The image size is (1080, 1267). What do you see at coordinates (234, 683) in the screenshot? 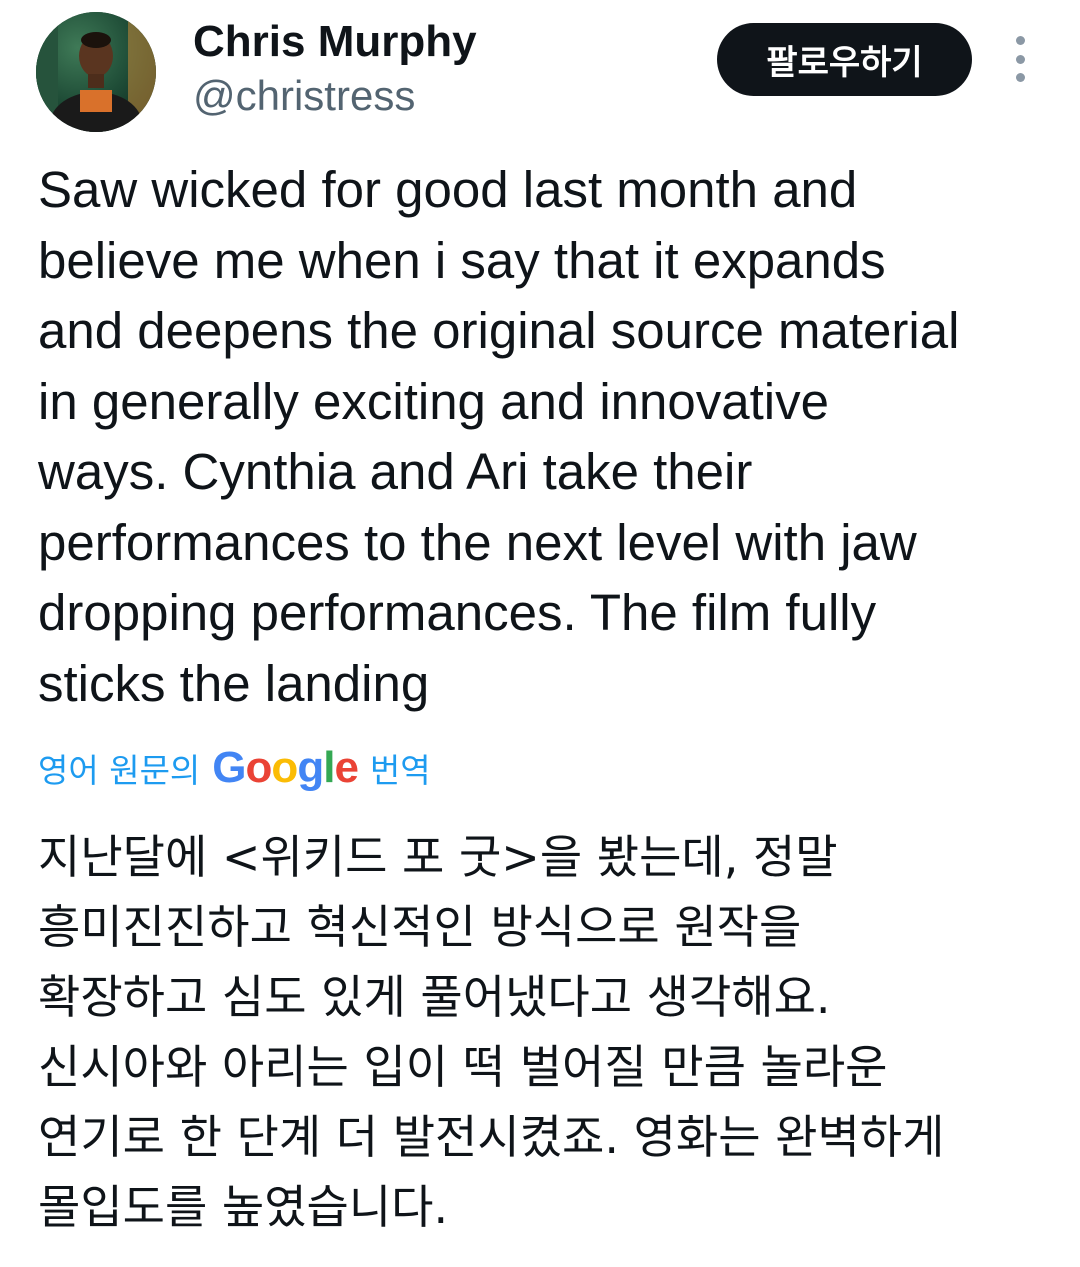
I see `tweet-text-line: sticks the landing` at bounding box center [234, 683].